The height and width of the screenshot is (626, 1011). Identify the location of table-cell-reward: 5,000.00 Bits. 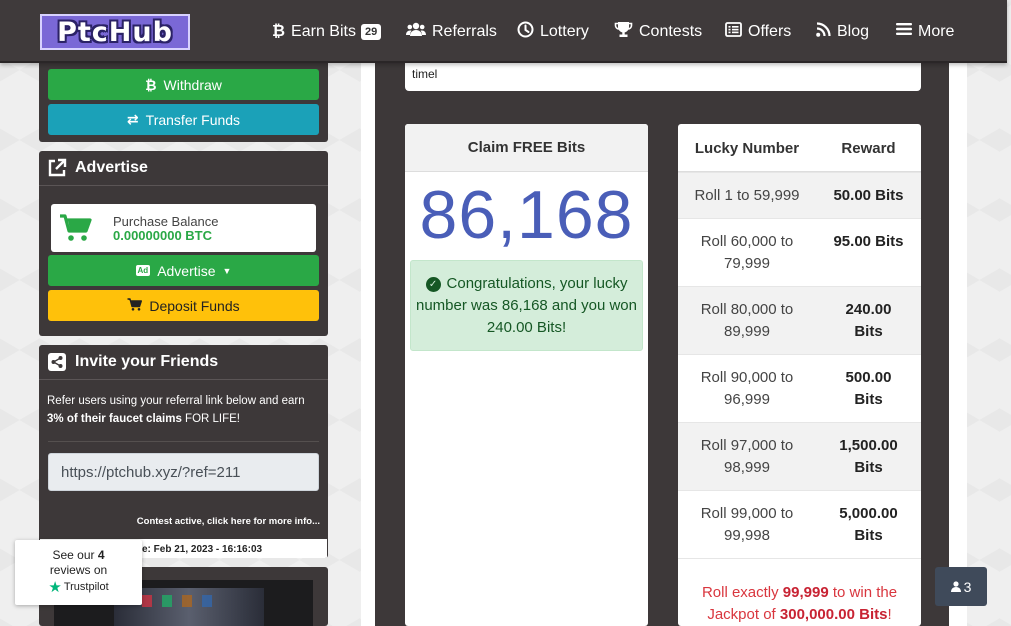
(868, 524).